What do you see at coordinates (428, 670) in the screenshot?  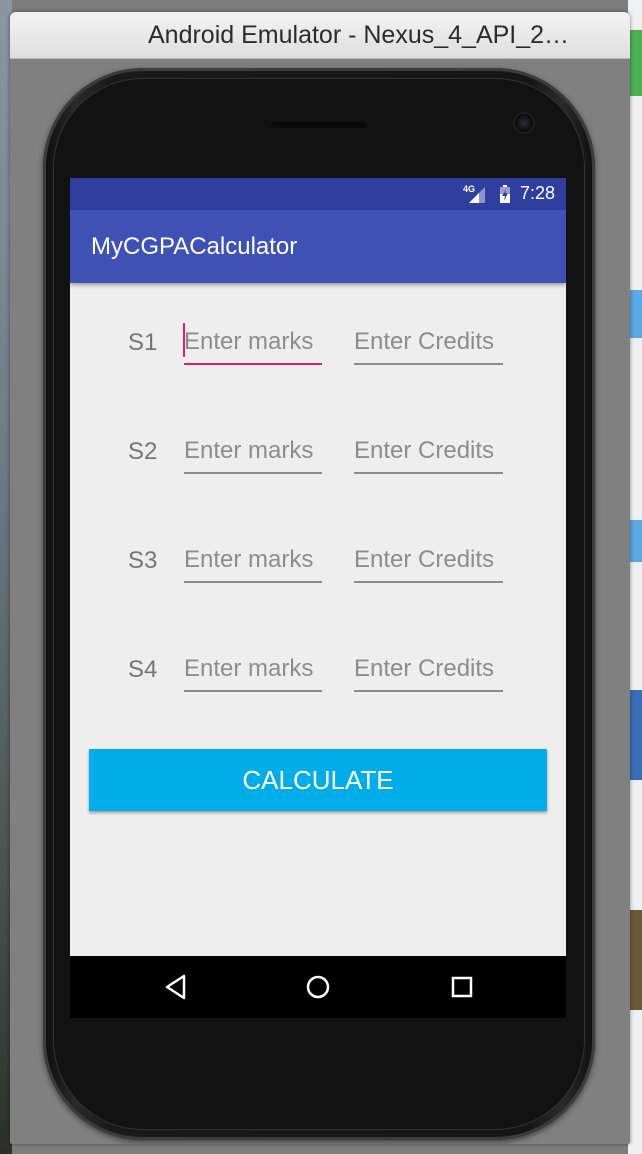 I see `s4-credits-input` at bounding box center [428, 670].